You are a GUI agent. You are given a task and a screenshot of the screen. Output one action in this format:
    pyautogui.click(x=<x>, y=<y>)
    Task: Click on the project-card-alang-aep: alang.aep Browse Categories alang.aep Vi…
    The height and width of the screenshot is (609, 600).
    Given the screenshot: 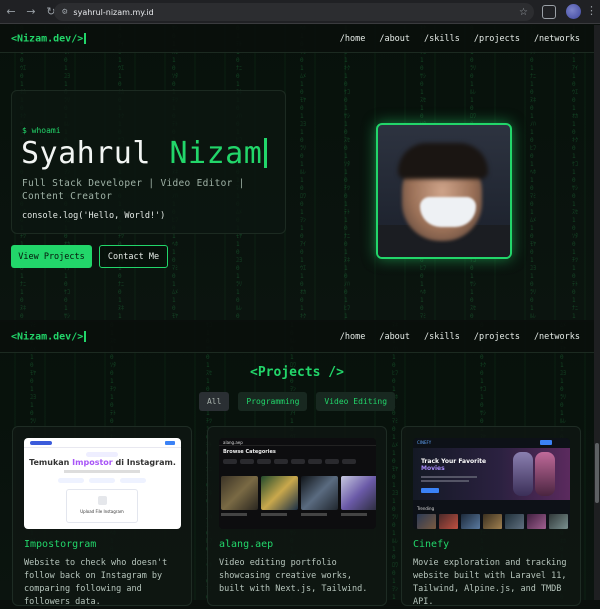 What is the action you would take?
    pyautogui.click(x=297, y=516)
    